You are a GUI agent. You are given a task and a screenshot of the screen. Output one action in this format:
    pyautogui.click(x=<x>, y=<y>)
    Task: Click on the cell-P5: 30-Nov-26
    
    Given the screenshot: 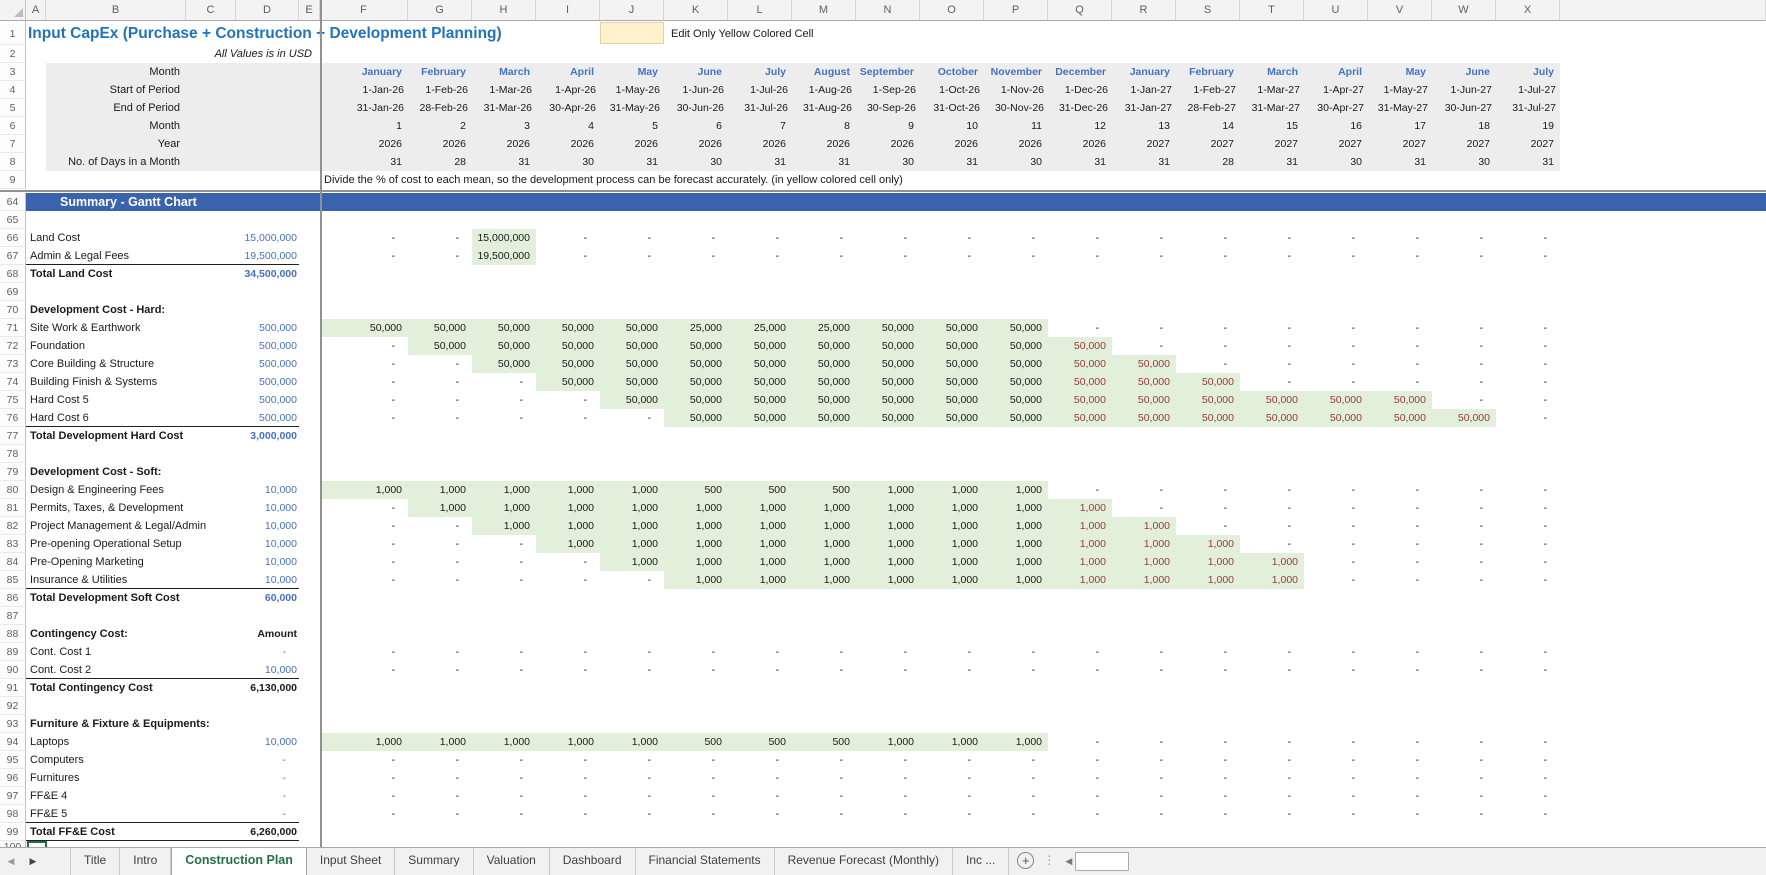 What is the action you would take?
    pyautogui.click(x=1016, y=108)
    